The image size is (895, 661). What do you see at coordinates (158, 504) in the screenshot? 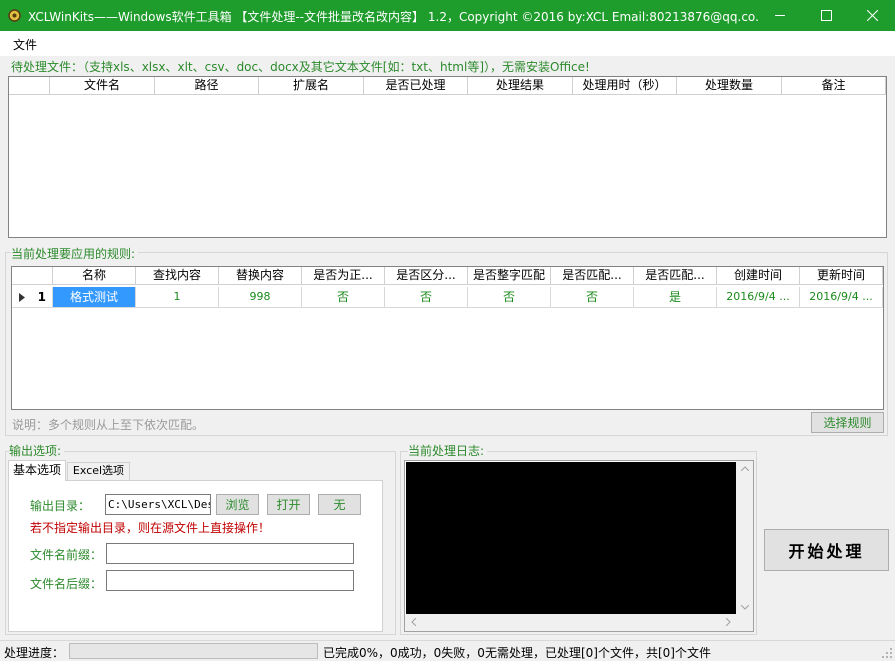
I see `output-dir-input: C:\Users\XCL\Des` at bounding box center [158, 504].